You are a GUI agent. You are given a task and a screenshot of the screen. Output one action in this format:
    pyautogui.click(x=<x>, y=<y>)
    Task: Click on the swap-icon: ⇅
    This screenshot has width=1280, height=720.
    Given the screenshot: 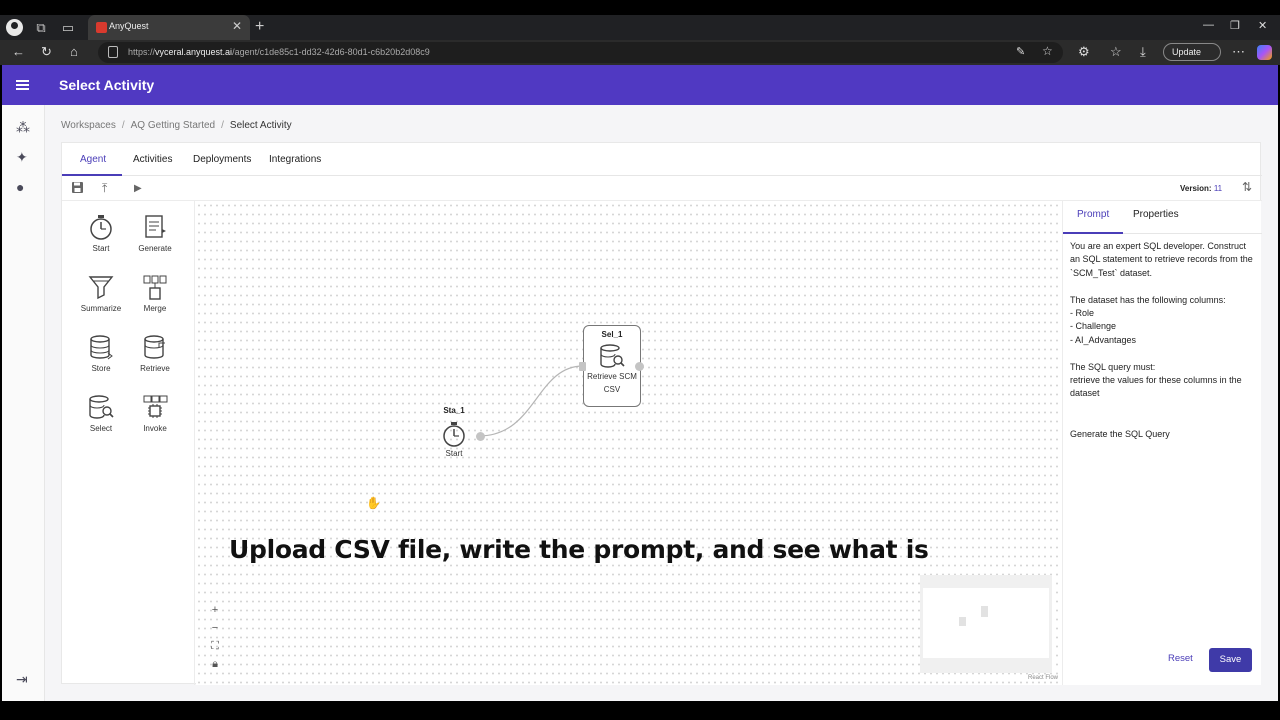 What is the action you would take?
    pyautogui.click(x=1247, y=187)
    